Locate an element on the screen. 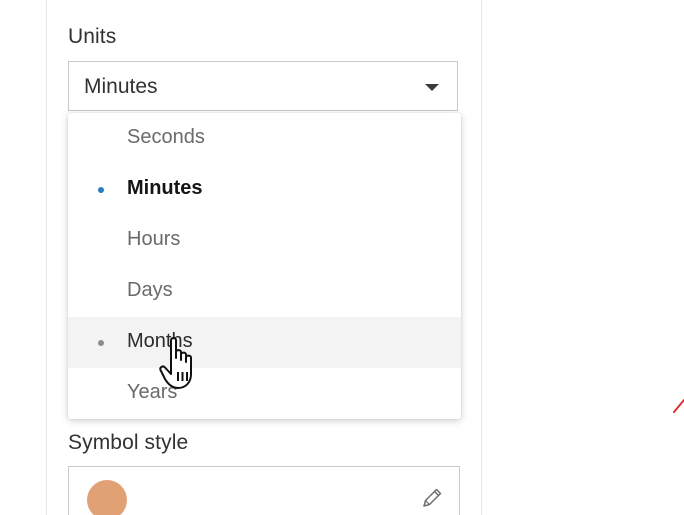  option-label: Days is located at coordinates (150, 290).